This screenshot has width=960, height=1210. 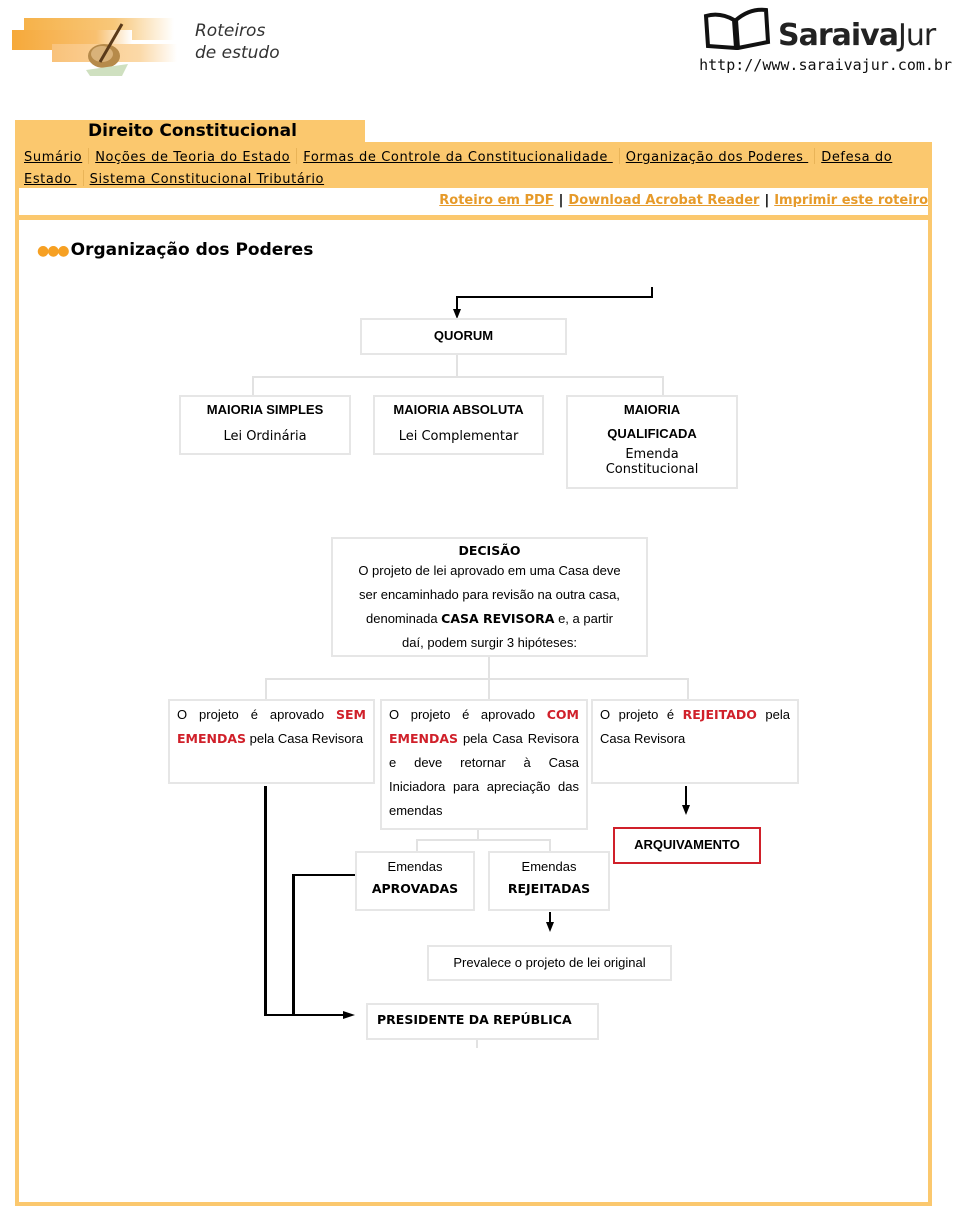 I want to click on quorum-label: QUORUM, so click(x=463, y=335).